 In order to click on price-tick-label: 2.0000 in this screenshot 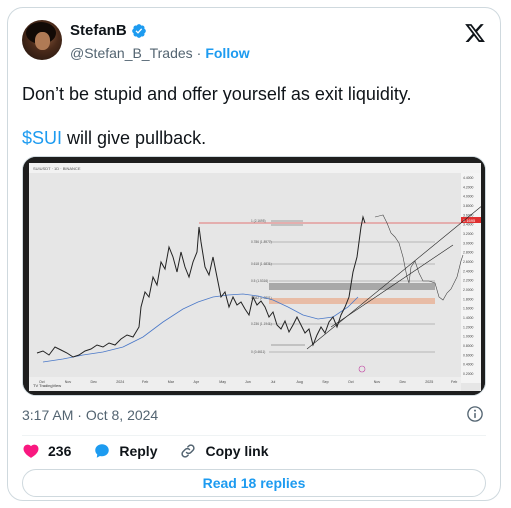, I will do `click(468, 290)`.